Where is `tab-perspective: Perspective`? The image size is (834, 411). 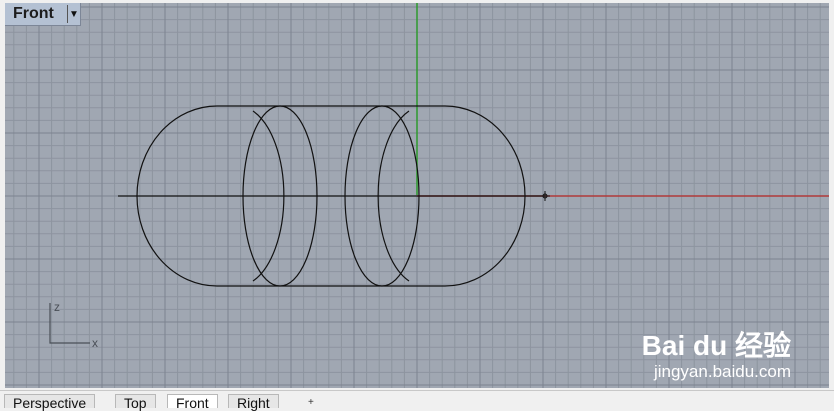 tab-perspective: Perspective is located at coordinates (50, 402).